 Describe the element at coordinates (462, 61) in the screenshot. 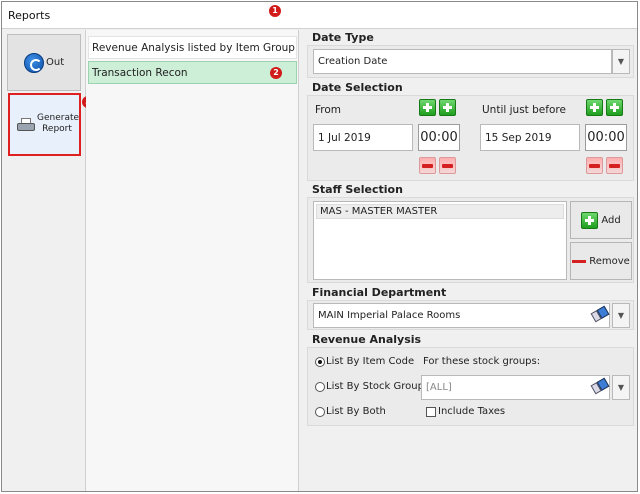

I see `date-type-select: Creation Date` at that location.